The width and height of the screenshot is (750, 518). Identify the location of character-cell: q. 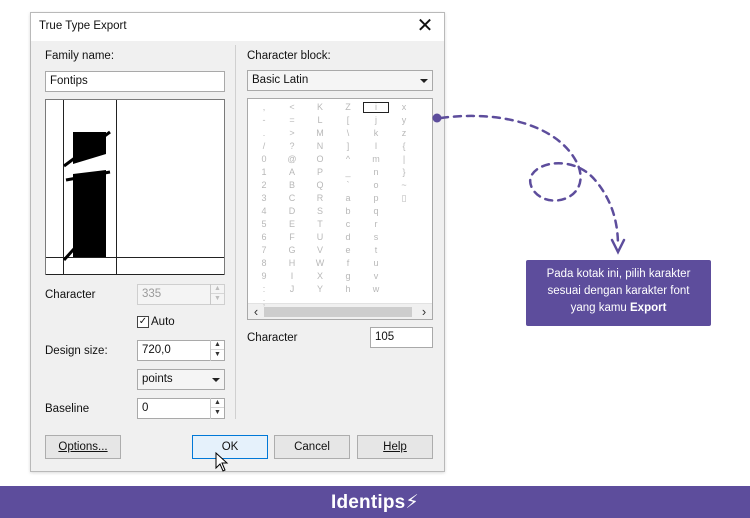
(376, 211).